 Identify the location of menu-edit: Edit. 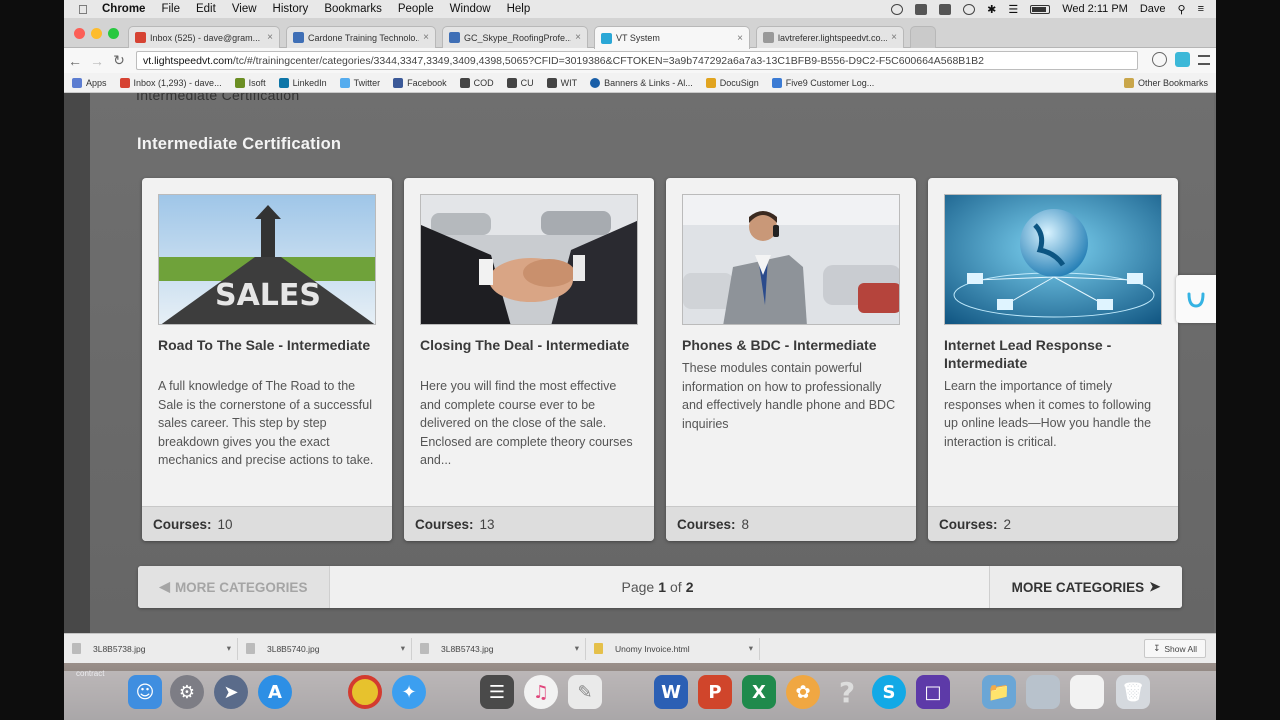
(206, 9).